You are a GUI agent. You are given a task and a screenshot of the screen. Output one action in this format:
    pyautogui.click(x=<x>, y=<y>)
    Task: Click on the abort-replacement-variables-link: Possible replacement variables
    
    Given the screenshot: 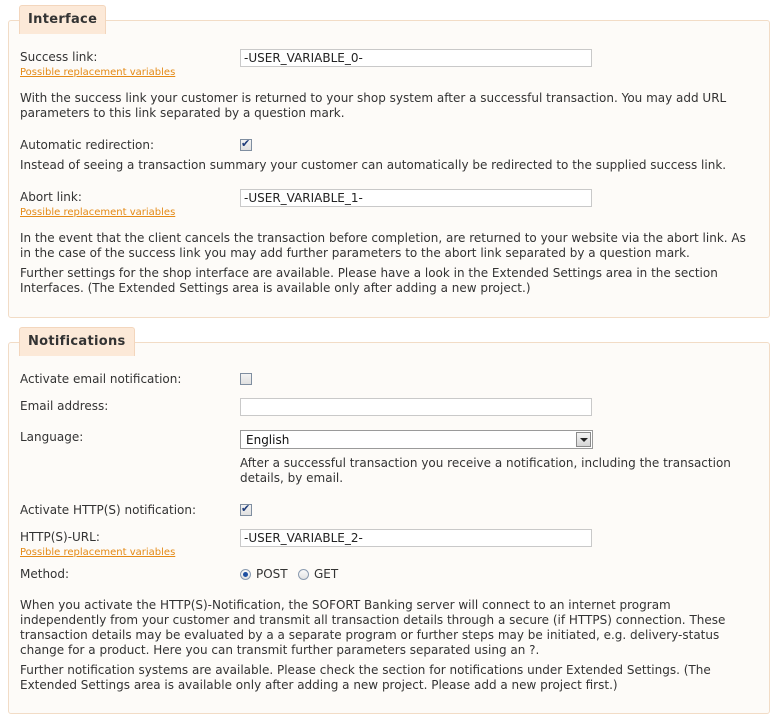 What is the action you would take?
    pyautogui.click(x=97, y=212)
    